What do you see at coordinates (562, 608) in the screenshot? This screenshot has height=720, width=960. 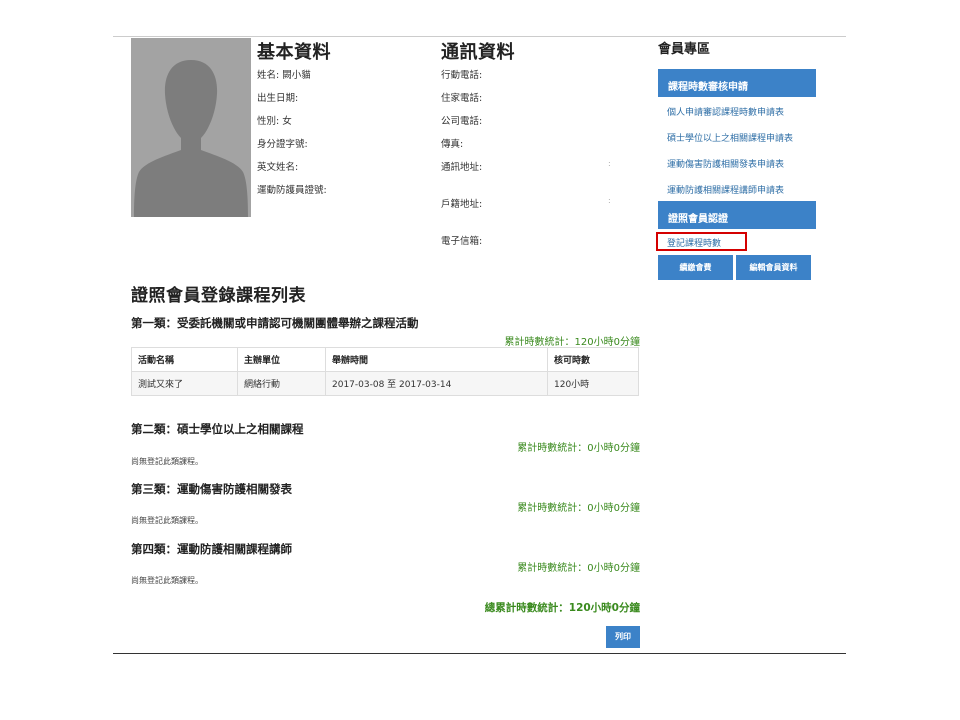 I see `grand-total: 總累計時數統計：120小時0分鐘` at bounding box center [562, 608].